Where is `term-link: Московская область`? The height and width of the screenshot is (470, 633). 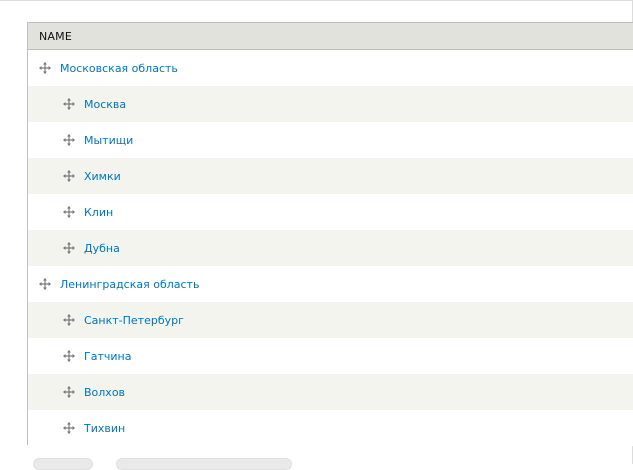
term-link: Московская область is located at coordinates (119, 68).